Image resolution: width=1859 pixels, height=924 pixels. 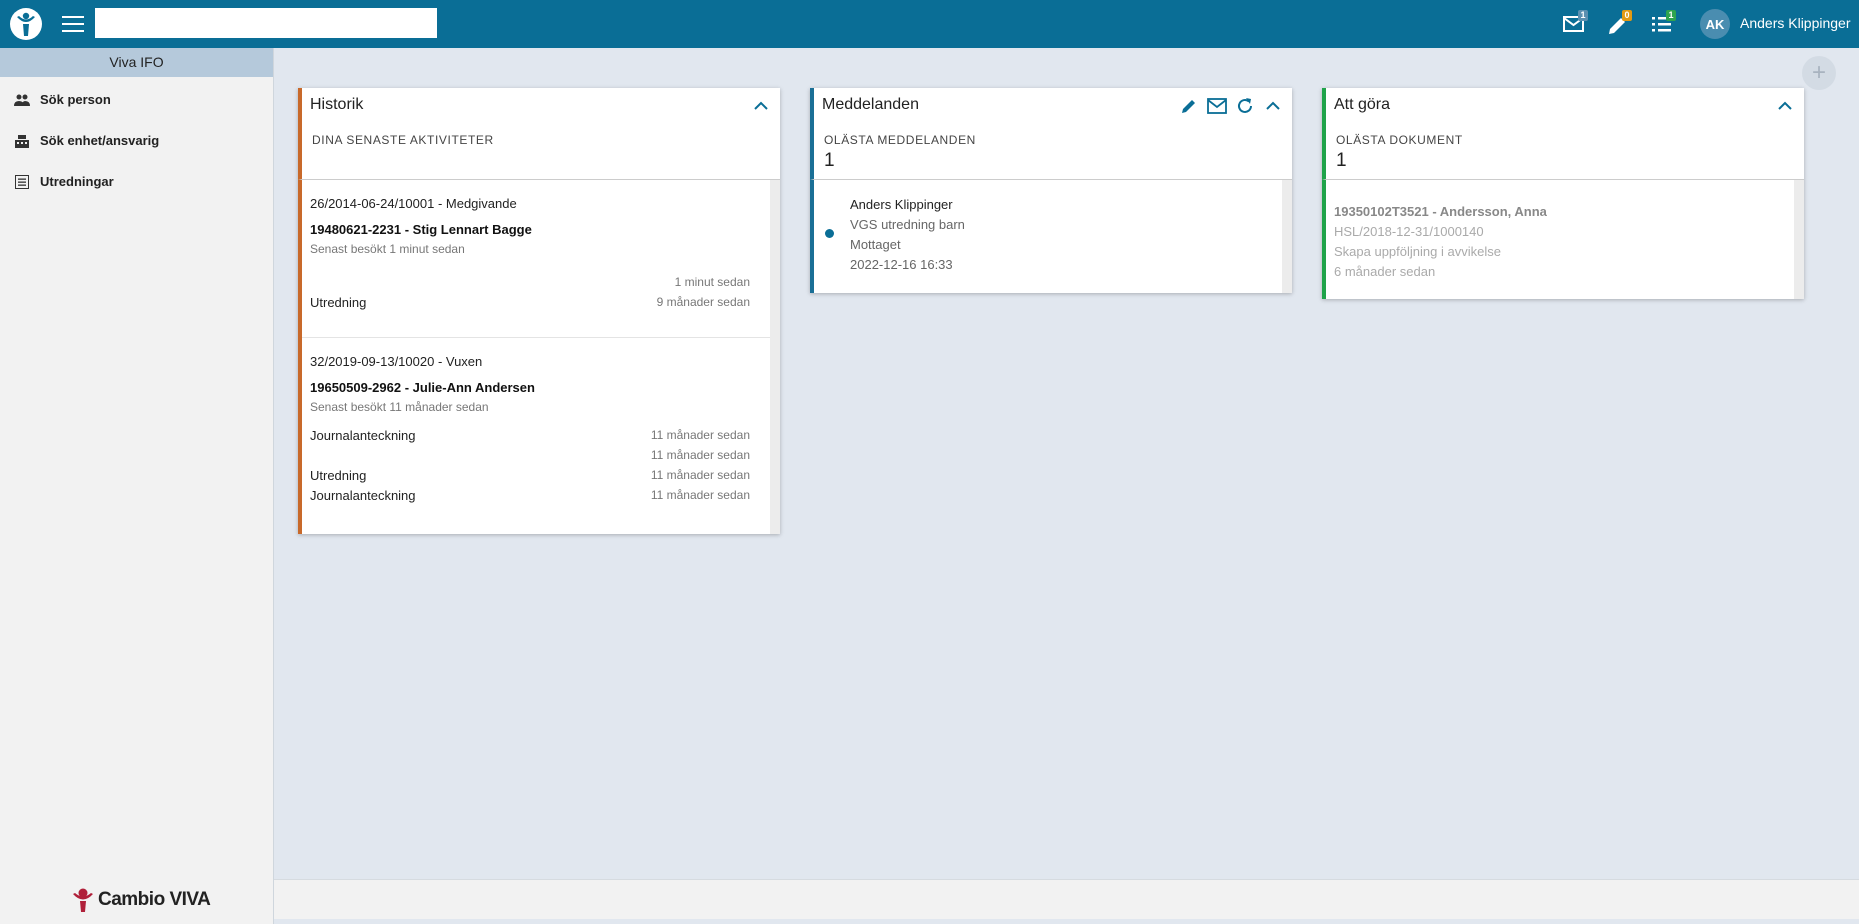 What do you see at coordinates (136, 62) in the screenshot?
I see `sidebar-header: Viva IFO` at bounding box center [136, 62].